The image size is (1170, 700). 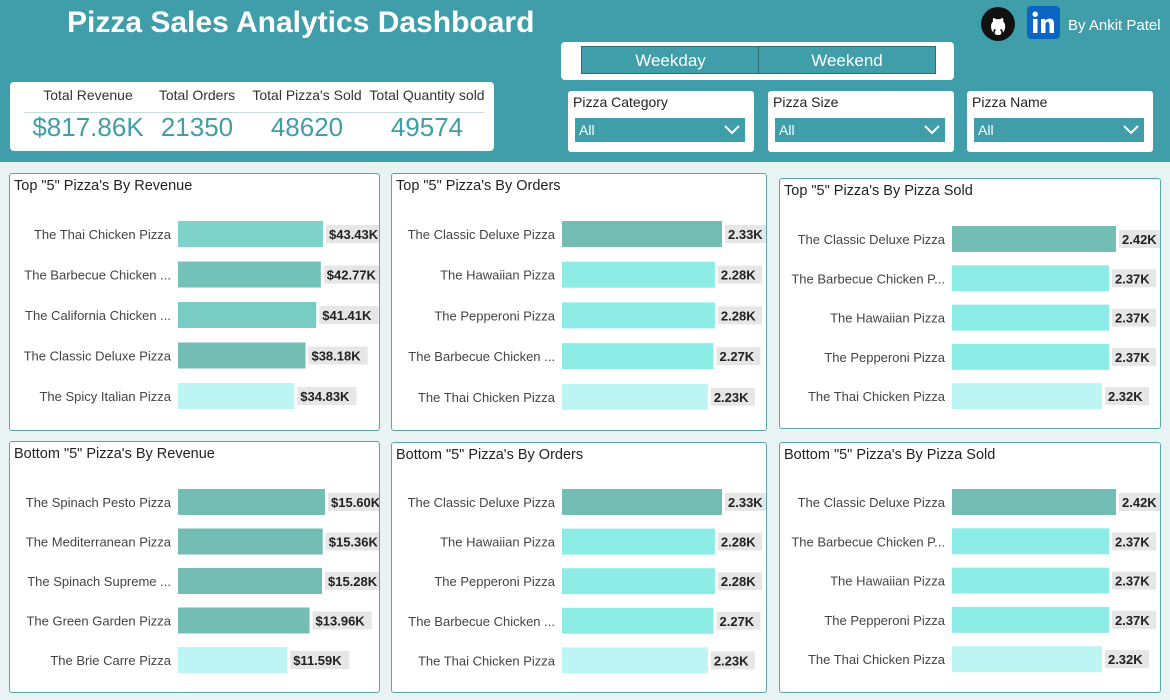 What do you see at coordinates (325, 396) in the screenshot?
I see `data-label: $34.83K` at bounding box center [325, 396].